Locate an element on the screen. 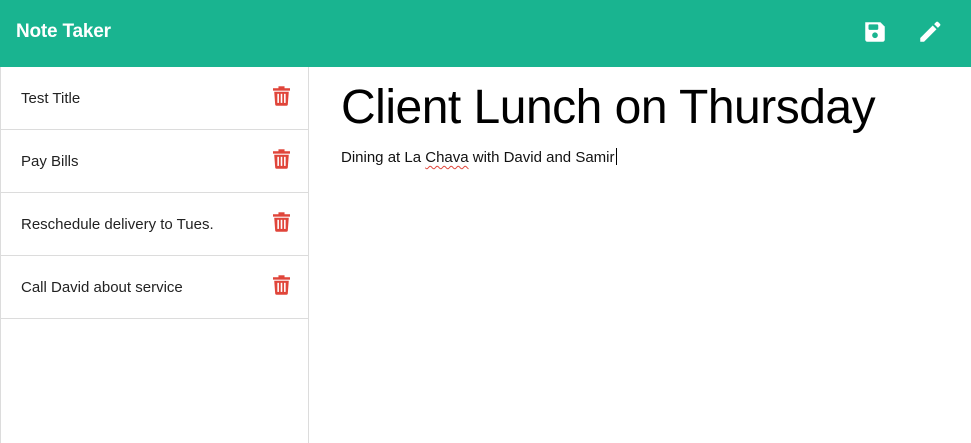  note-text-area: Dining at La Chava with David and Samir is located at coordinates (479, 157).